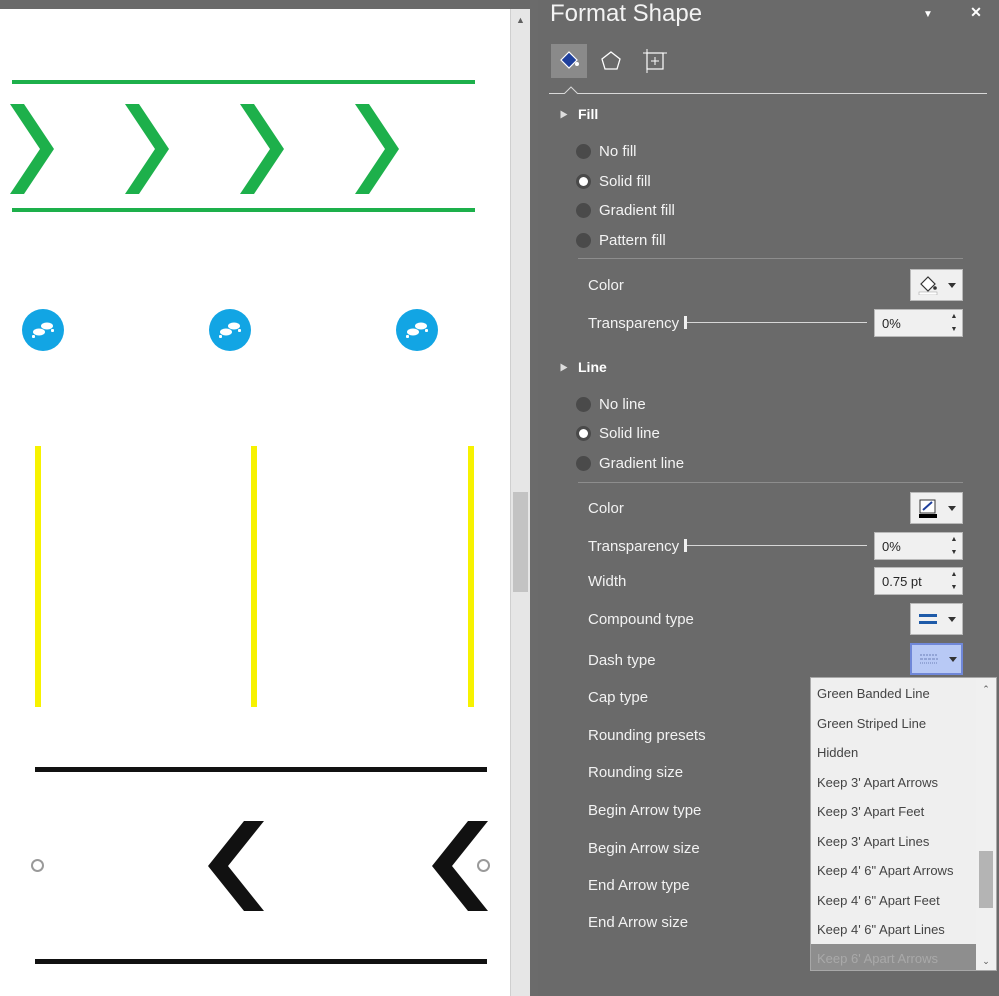 The height and width of the screenshot is (996, 999). I want to click on line-transparency-input: 0% ▲ ▼, so click(918, 546).